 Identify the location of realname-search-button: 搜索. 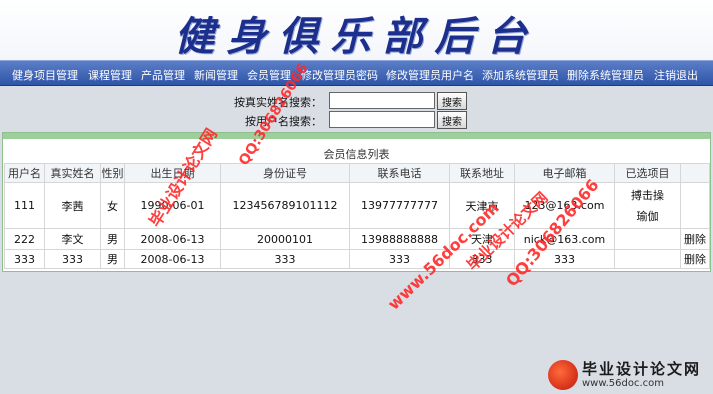
(452, 101).